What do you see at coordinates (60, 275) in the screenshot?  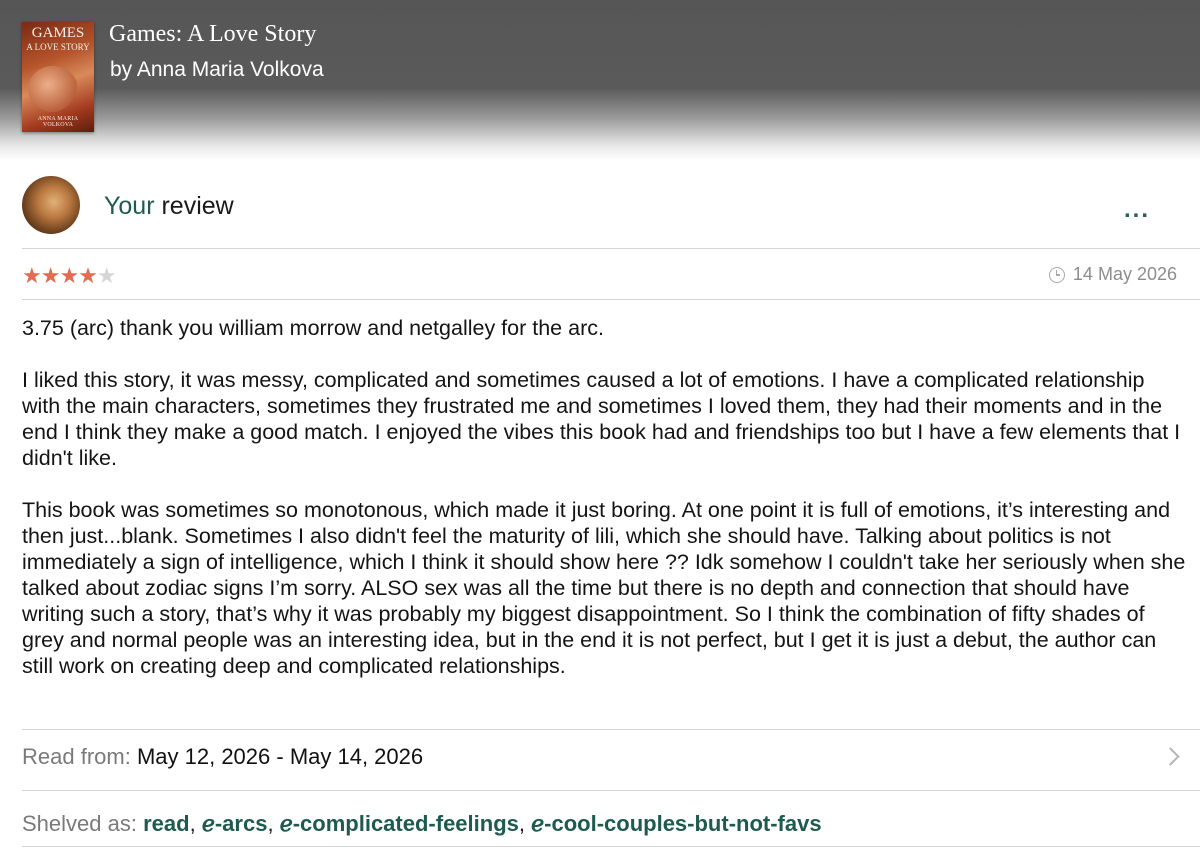 I see `stars-filled: ★★★★` at bounding box center [60, 275].